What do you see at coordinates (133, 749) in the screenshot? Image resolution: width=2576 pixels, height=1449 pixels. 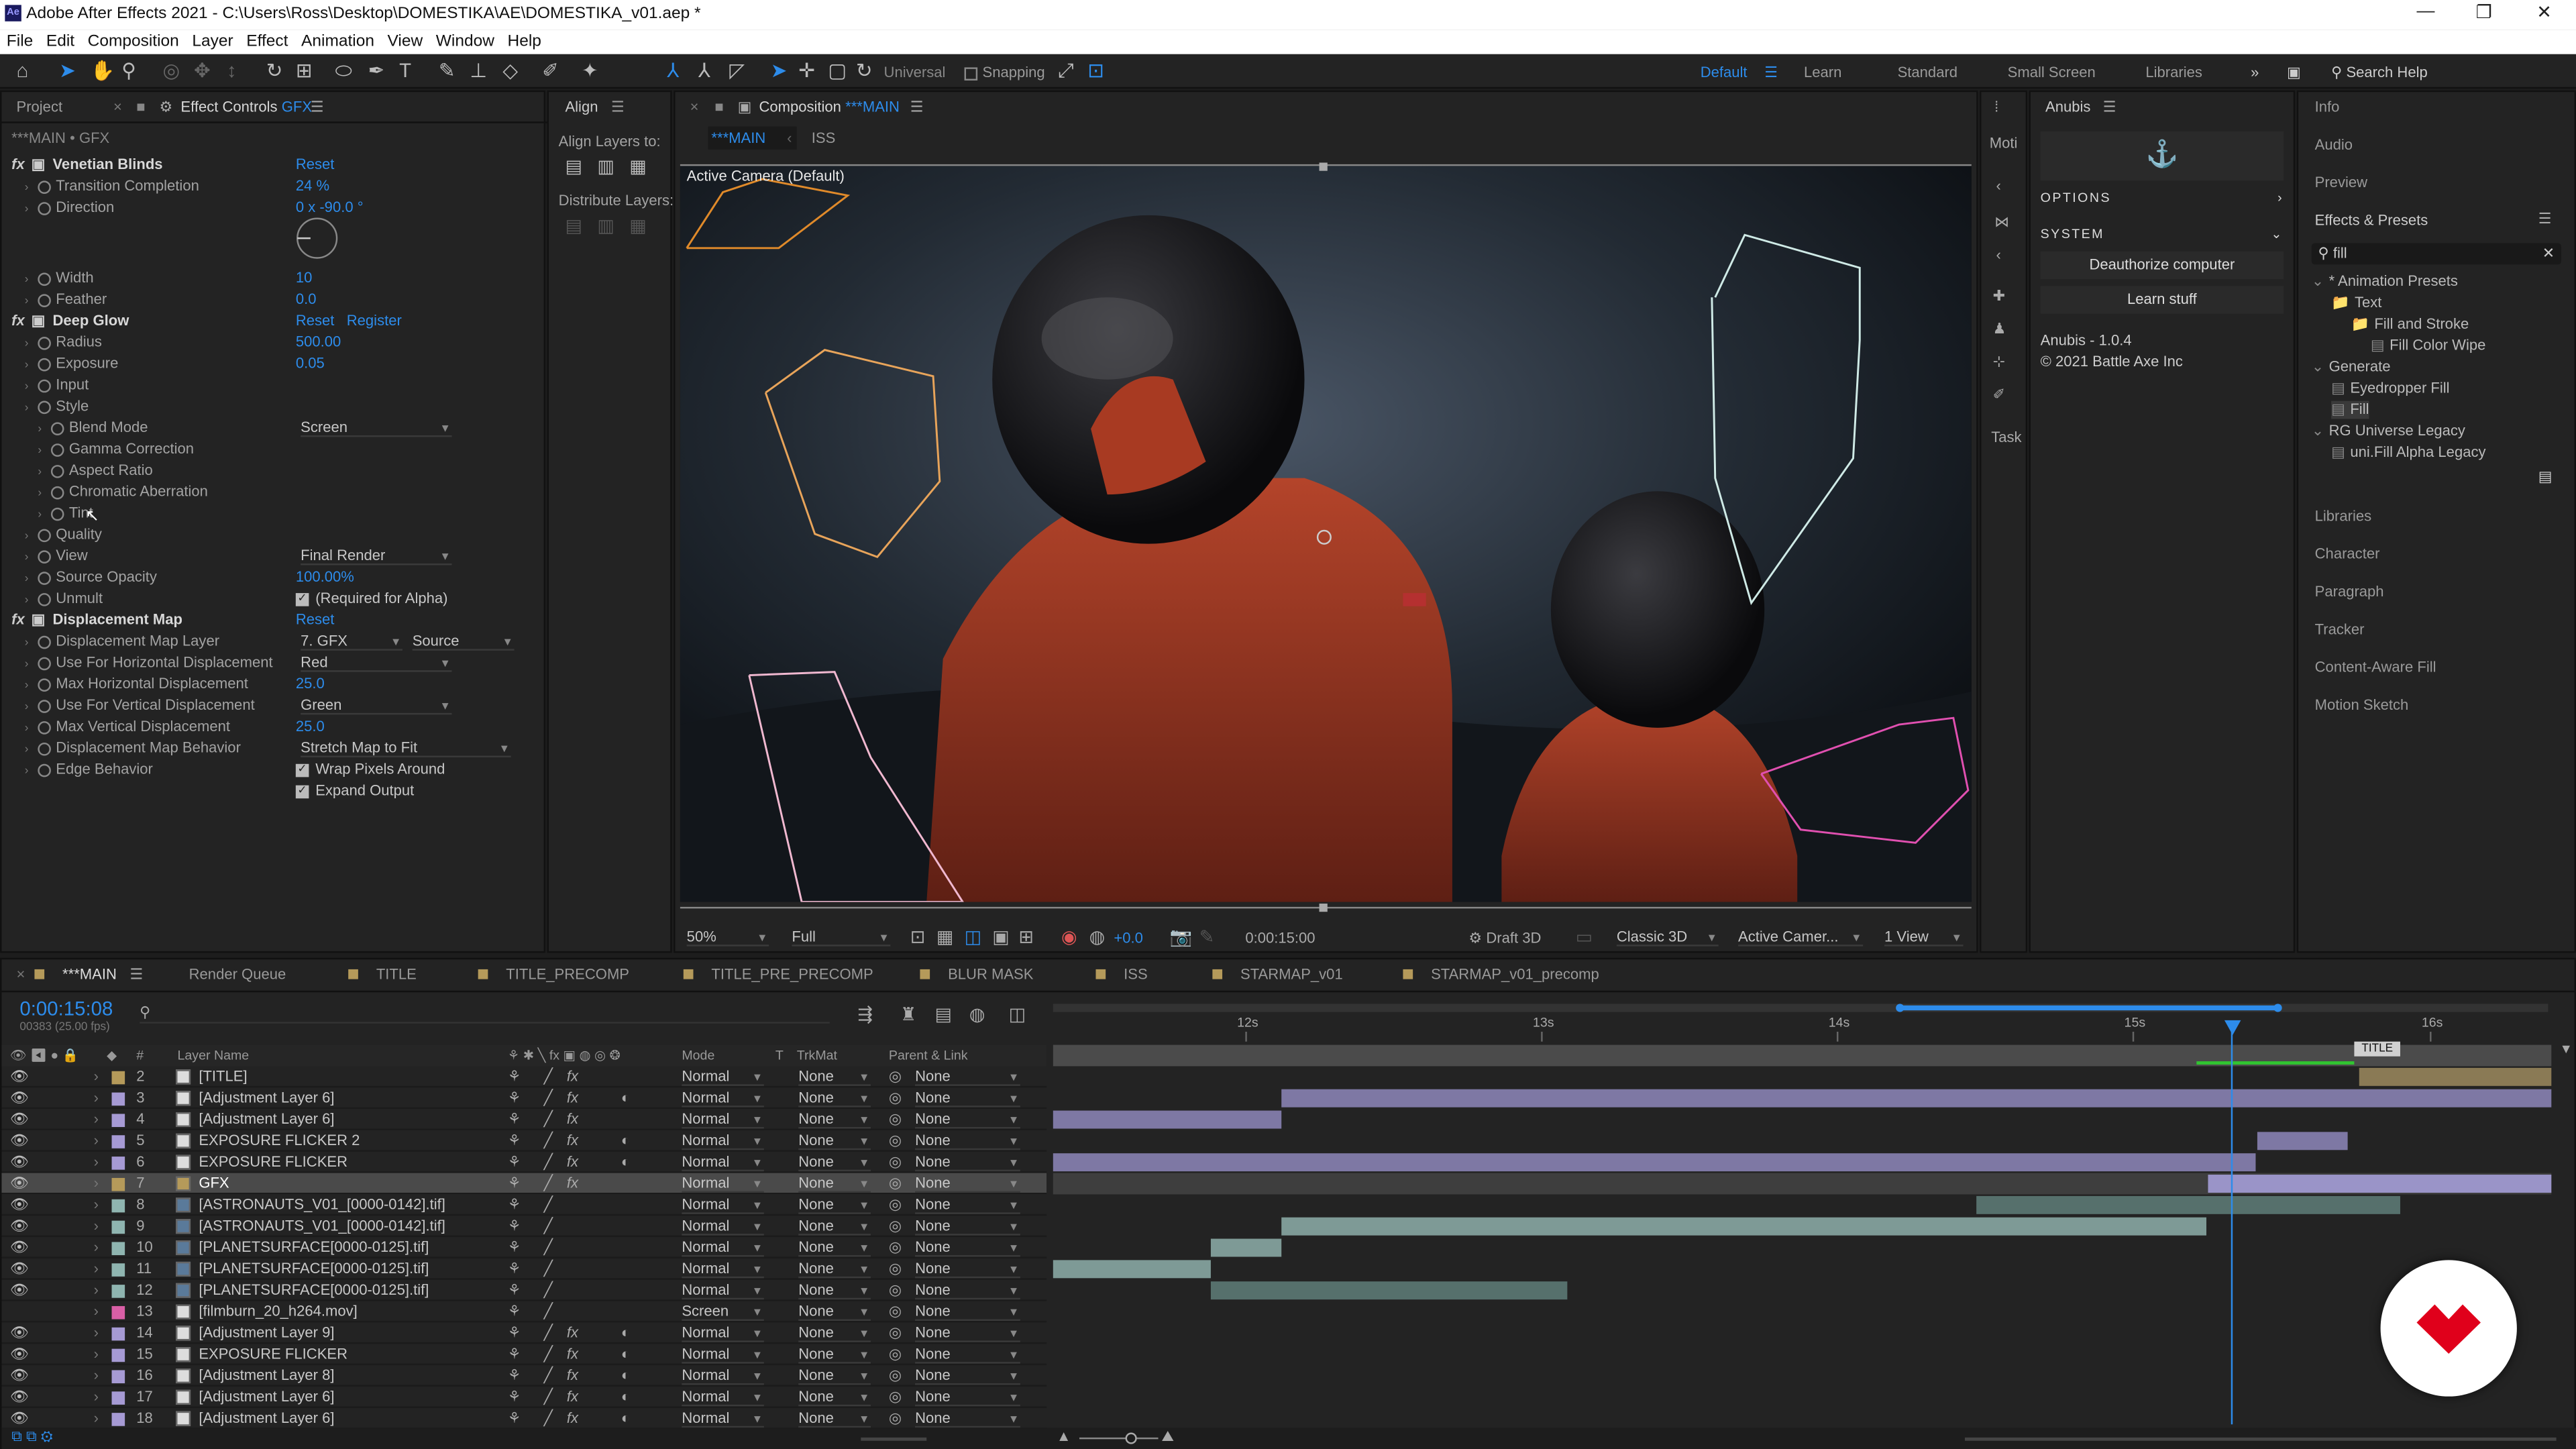 I see `effect-label: › Displacement Map Behavior` at bounding box center [133, 749].